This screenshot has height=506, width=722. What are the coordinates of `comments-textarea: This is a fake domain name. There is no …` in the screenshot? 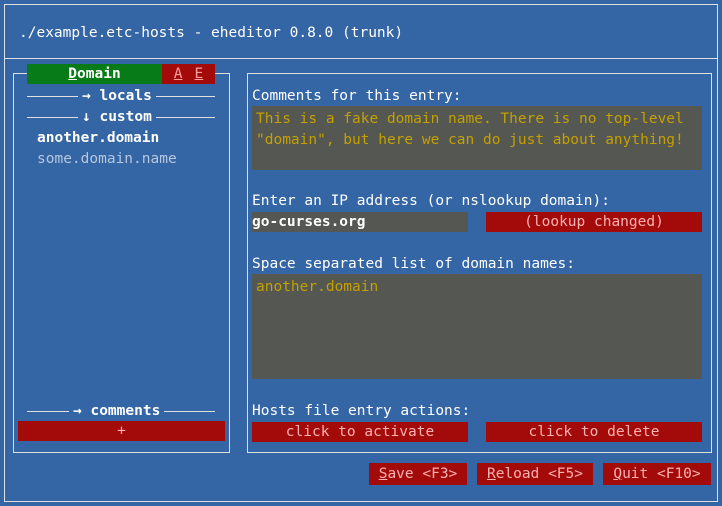 It's located at (477, 138).